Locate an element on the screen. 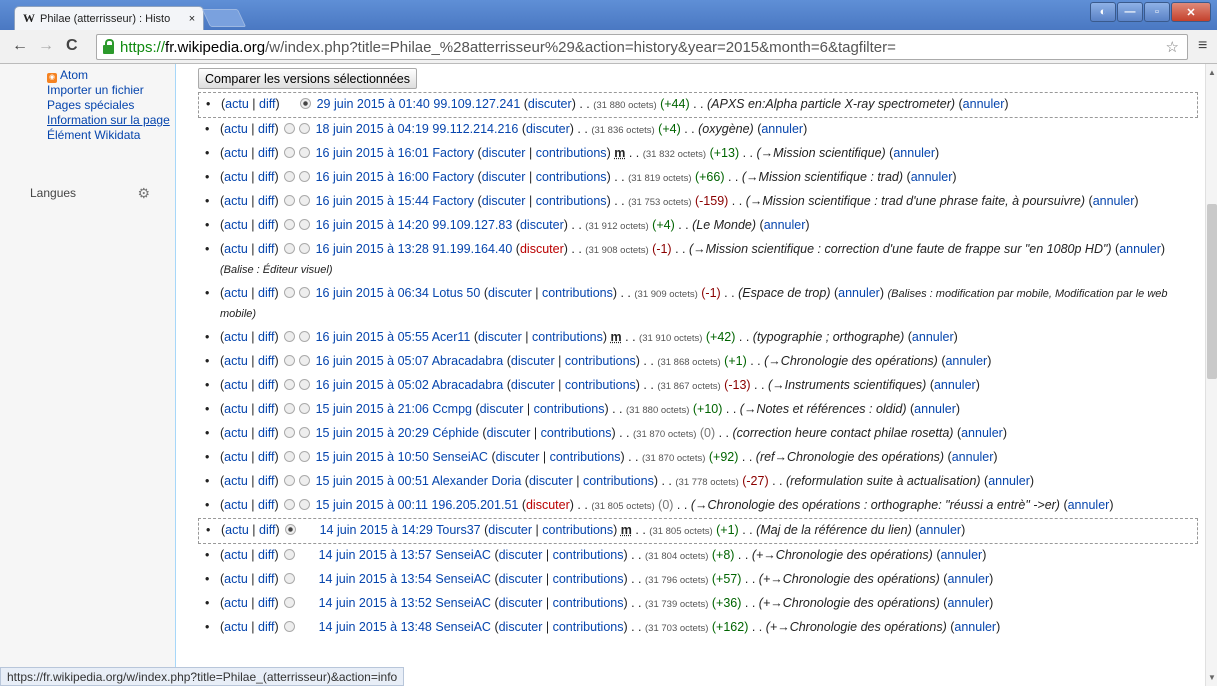 This screenshot has height=686, width=1217. scroll-down-icon: ▼ is located at coordinates (1212, 677).